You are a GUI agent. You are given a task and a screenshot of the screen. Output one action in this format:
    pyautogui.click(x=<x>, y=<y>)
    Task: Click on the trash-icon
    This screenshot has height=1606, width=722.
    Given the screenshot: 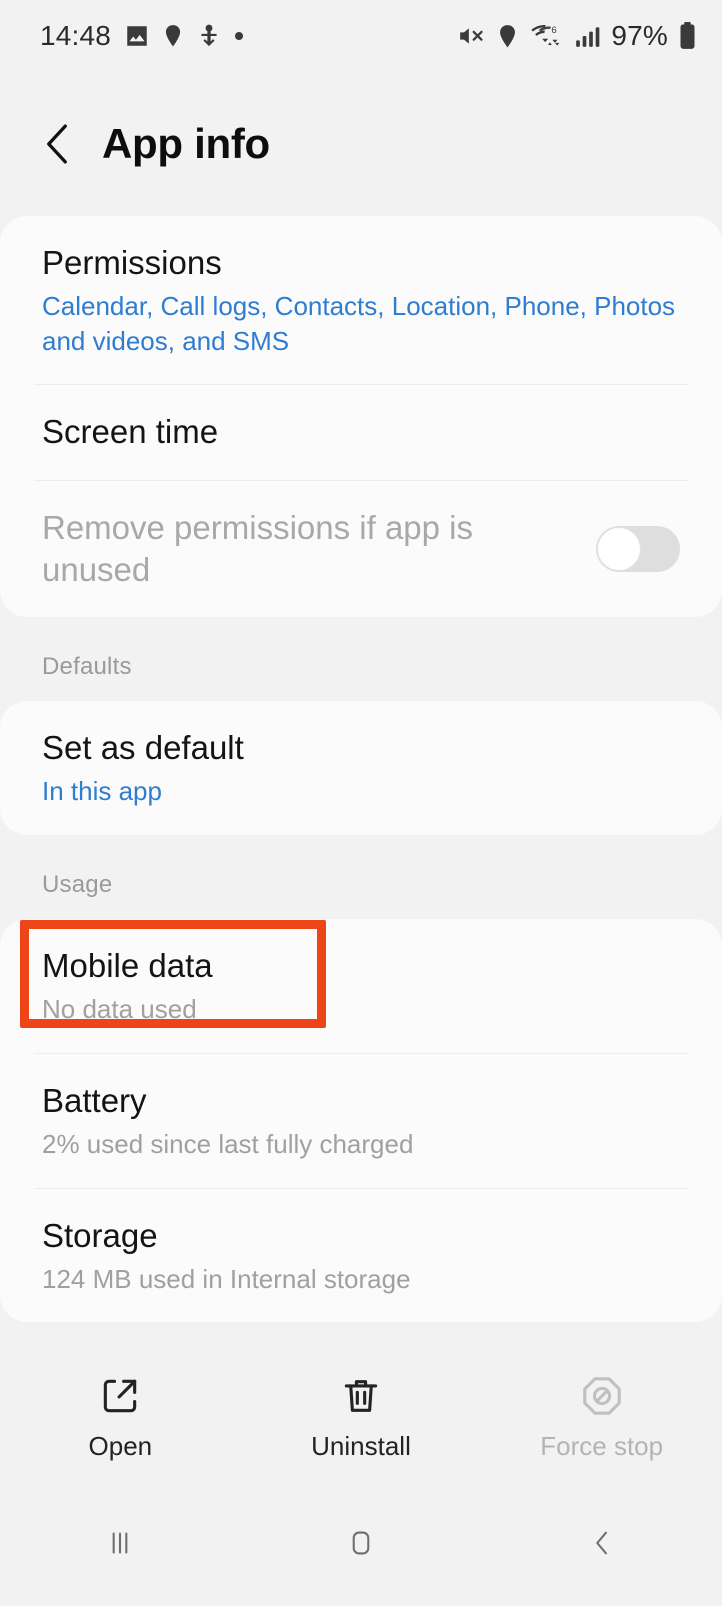 What is the action you would take?
    pyautogui.click(x=361, y=1396)
    